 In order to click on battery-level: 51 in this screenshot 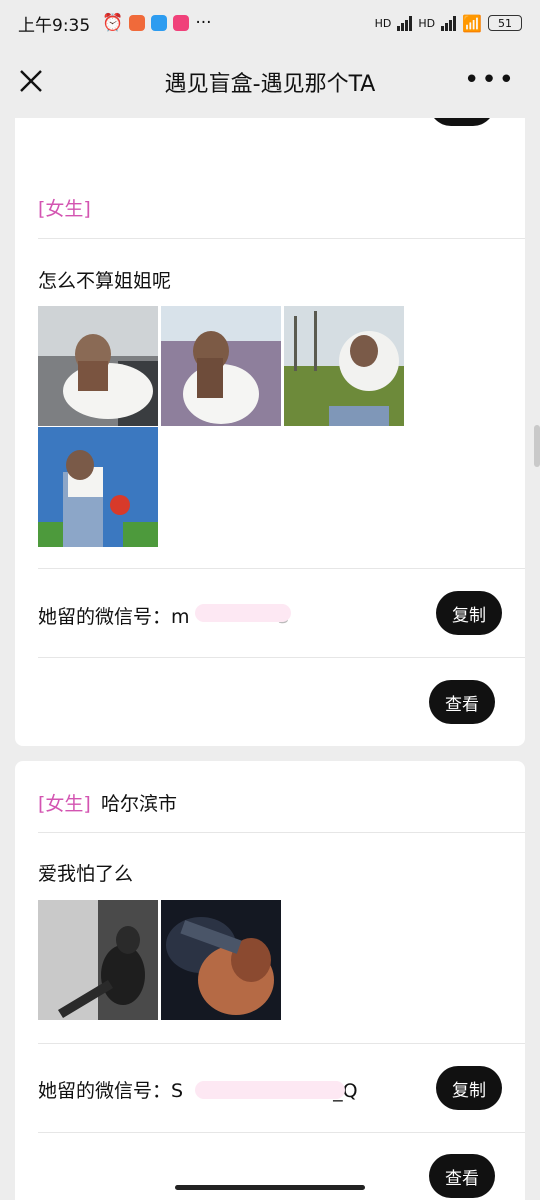, I will do `click(505, 23)`.